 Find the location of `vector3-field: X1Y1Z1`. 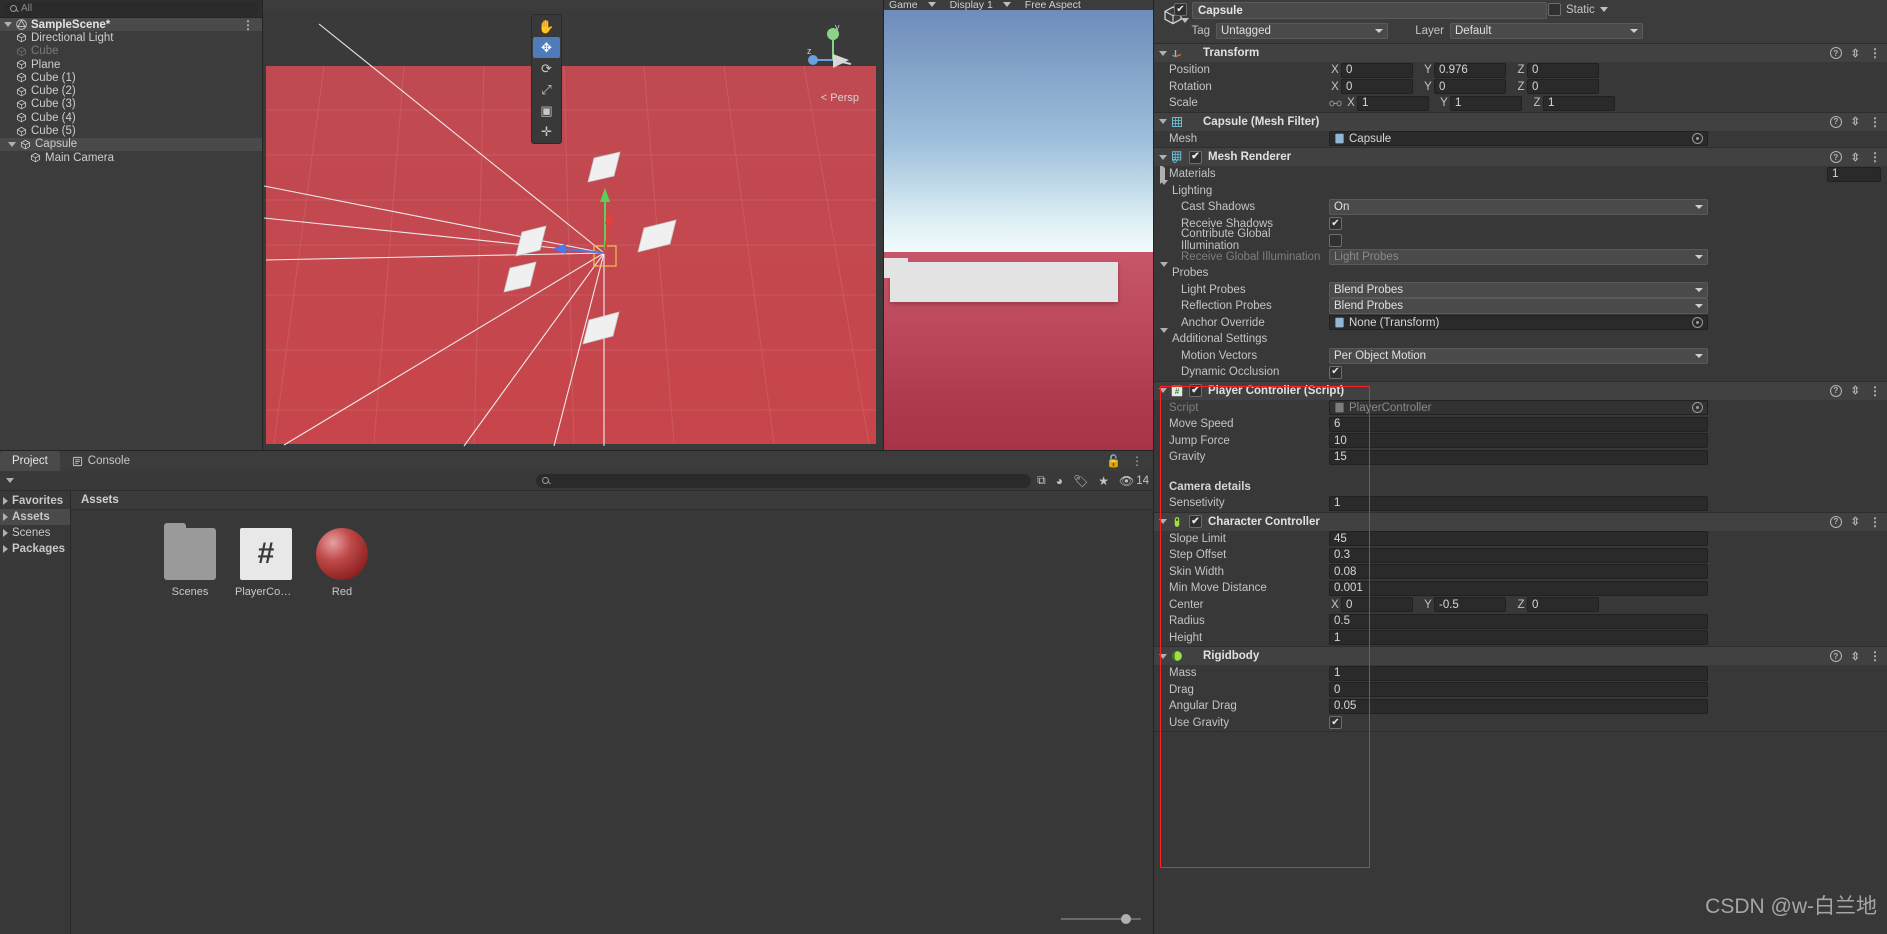

vector3-field: X1Y1Z1 is located at coordinates (1476, 103).